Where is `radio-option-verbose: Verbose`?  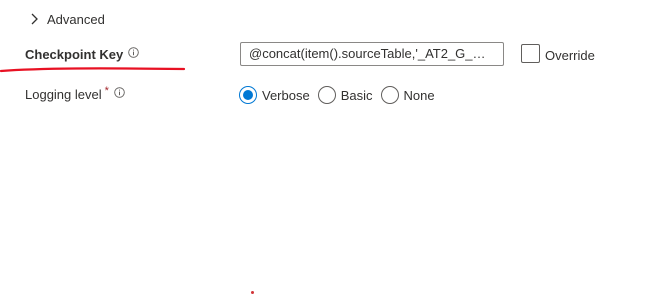 radio-option-verbose: Verbose is located at coordinates (274, 95).